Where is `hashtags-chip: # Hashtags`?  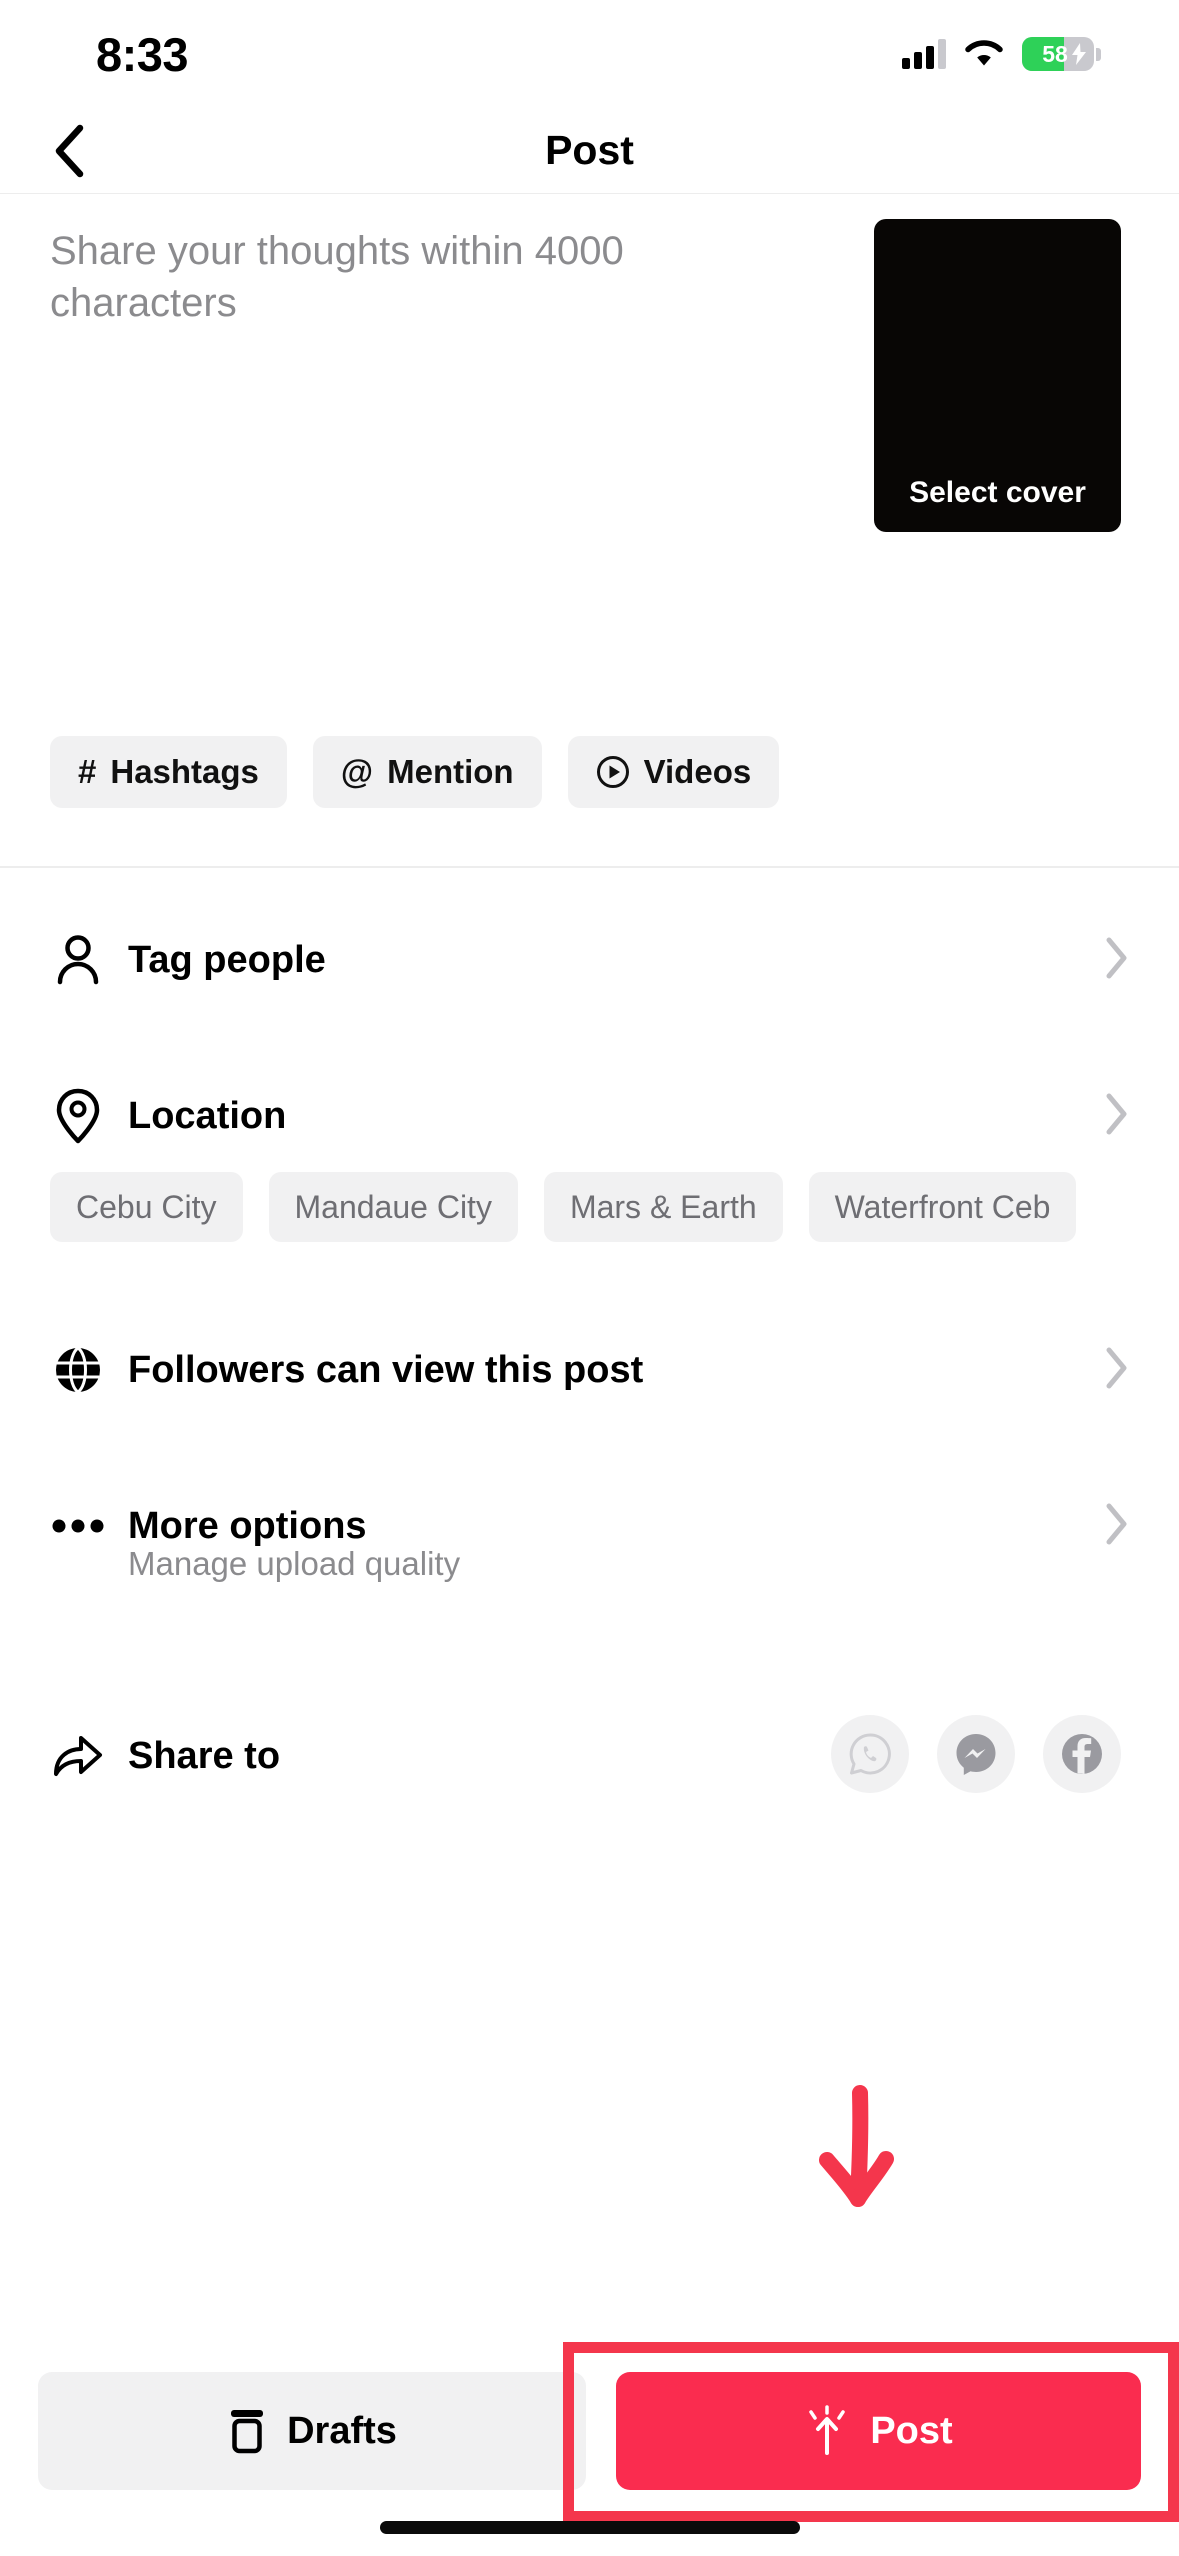 hashtags-chip: # Hashtags is located at coordinates (168, 772).